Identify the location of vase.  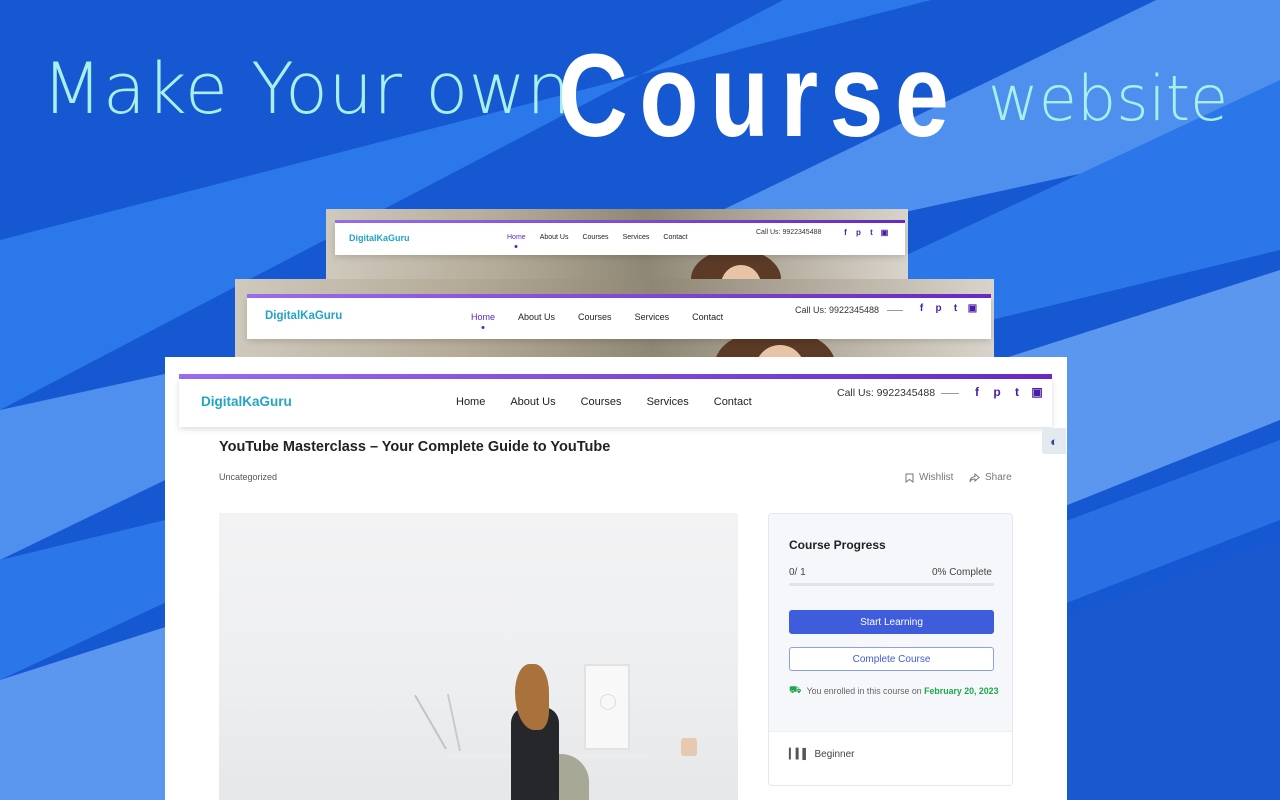
(689, 747).